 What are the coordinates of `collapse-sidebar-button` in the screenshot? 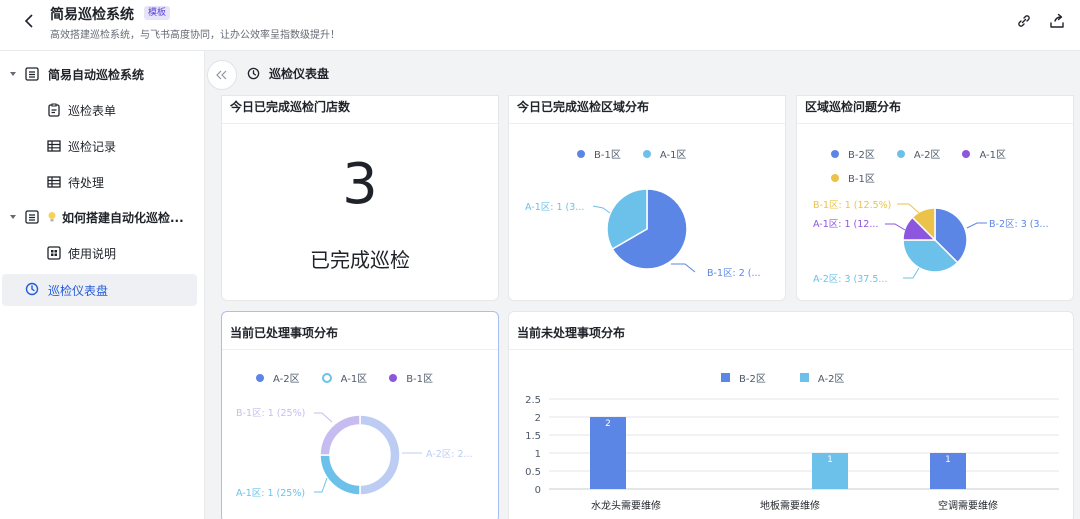 It's located at (222, 75).